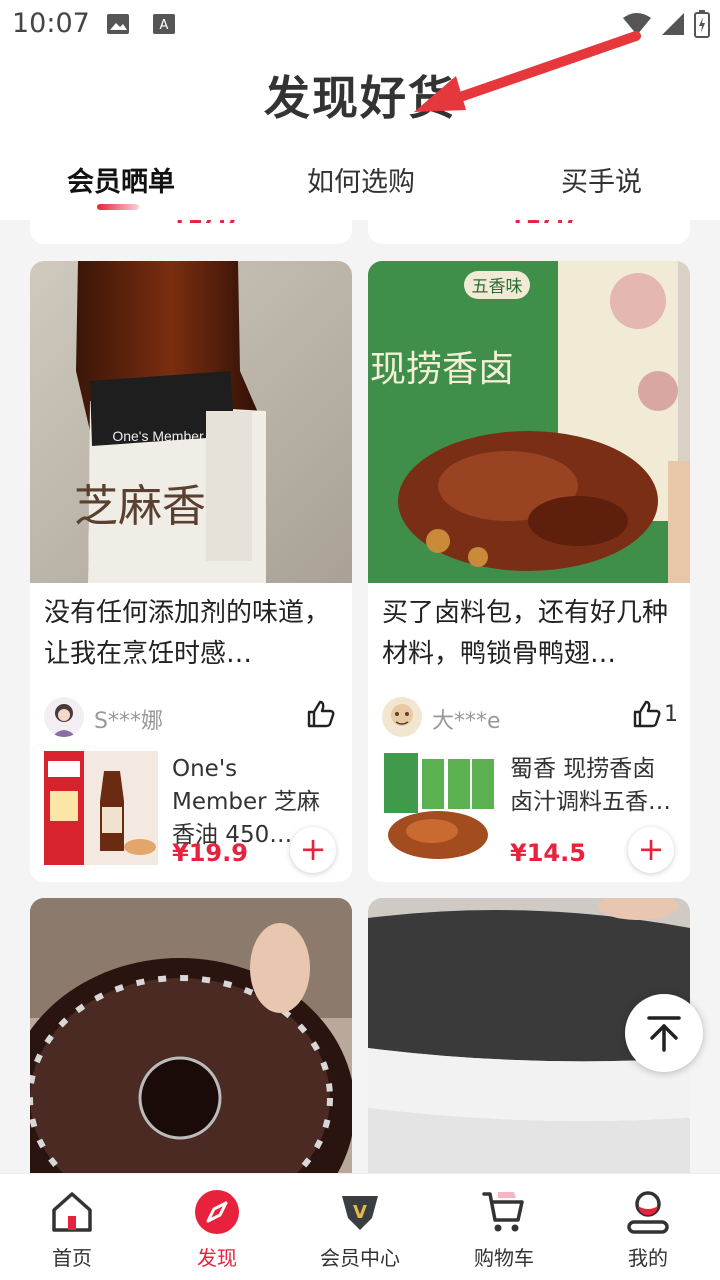 This screenshot has width=720, height=1280. I want to click on bottom-navigation: 首页 发现 V 会员中心 购物车 我的, so click(360, 1226).